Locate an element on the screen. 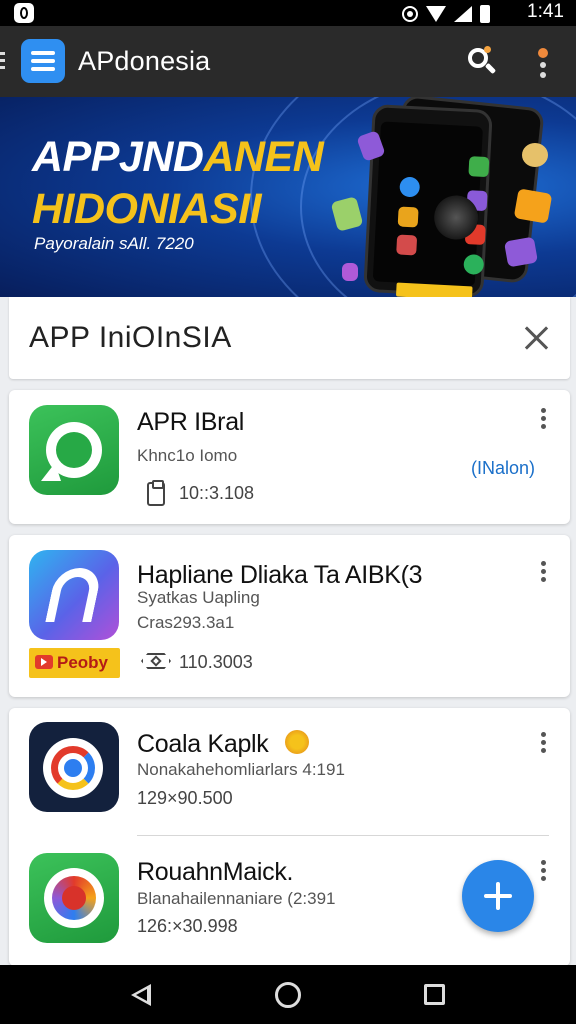 Image resolution: width=576 pixels, height=1024 pixels. app-name: Hapliane Dliaka Ta AIBK(3 is located at coordinates (280, 575).